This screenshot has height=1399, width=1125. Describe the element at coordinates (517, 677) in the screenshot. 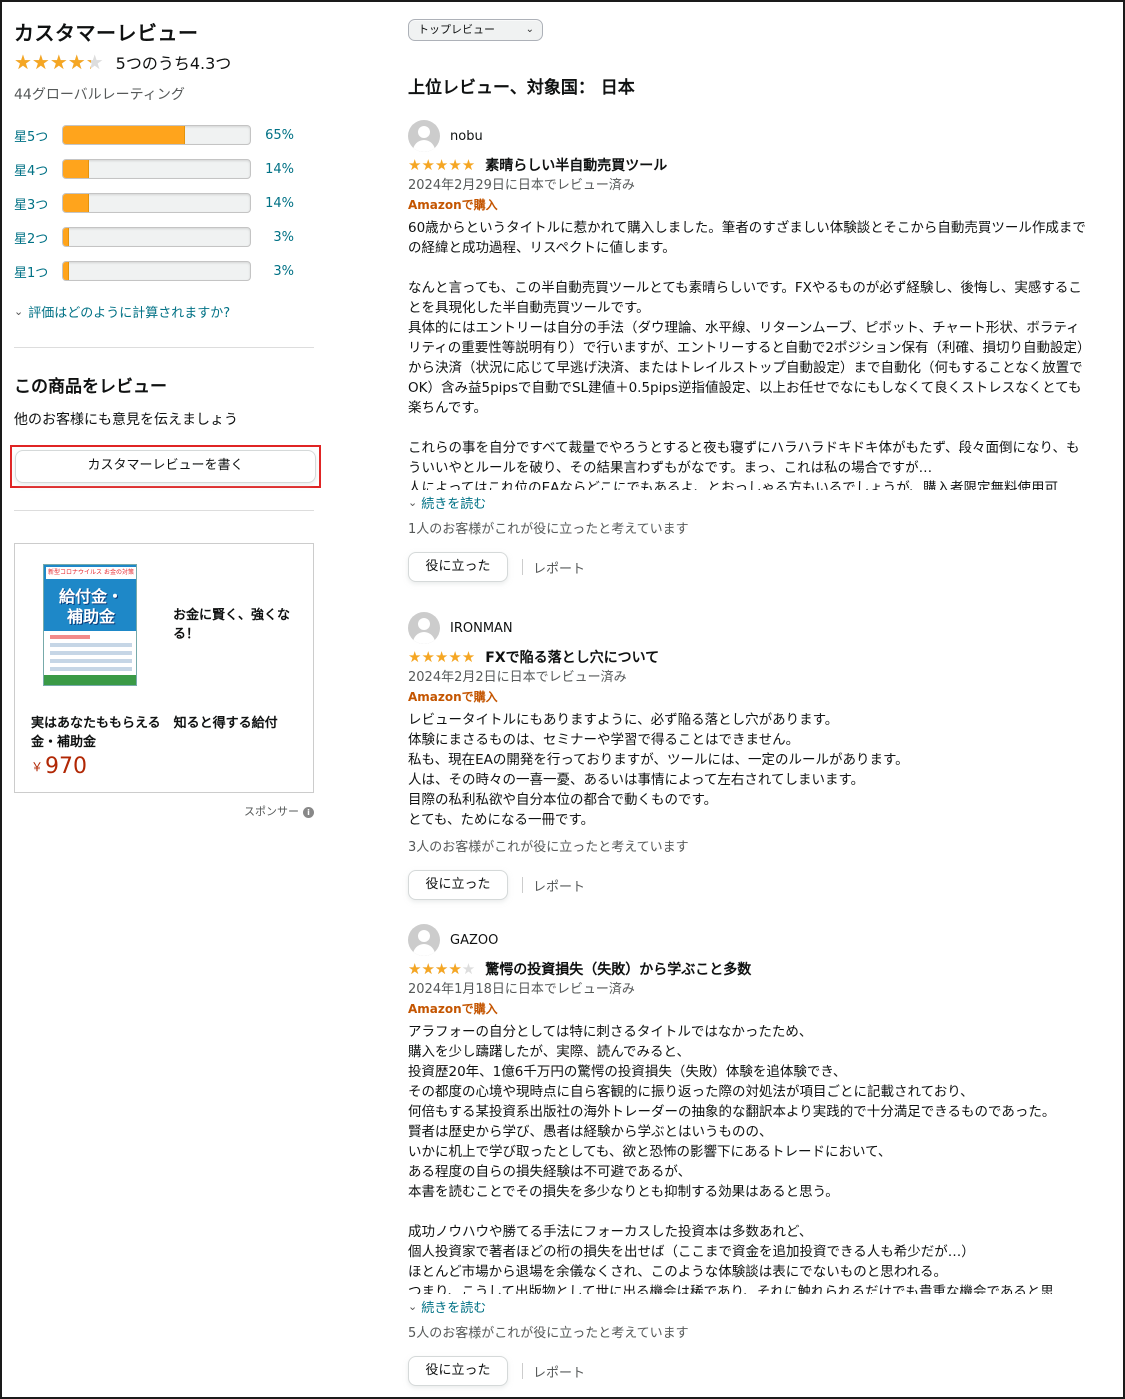

I see `review-date: 2024年2月2日に日本でレビュー済み` at that location.